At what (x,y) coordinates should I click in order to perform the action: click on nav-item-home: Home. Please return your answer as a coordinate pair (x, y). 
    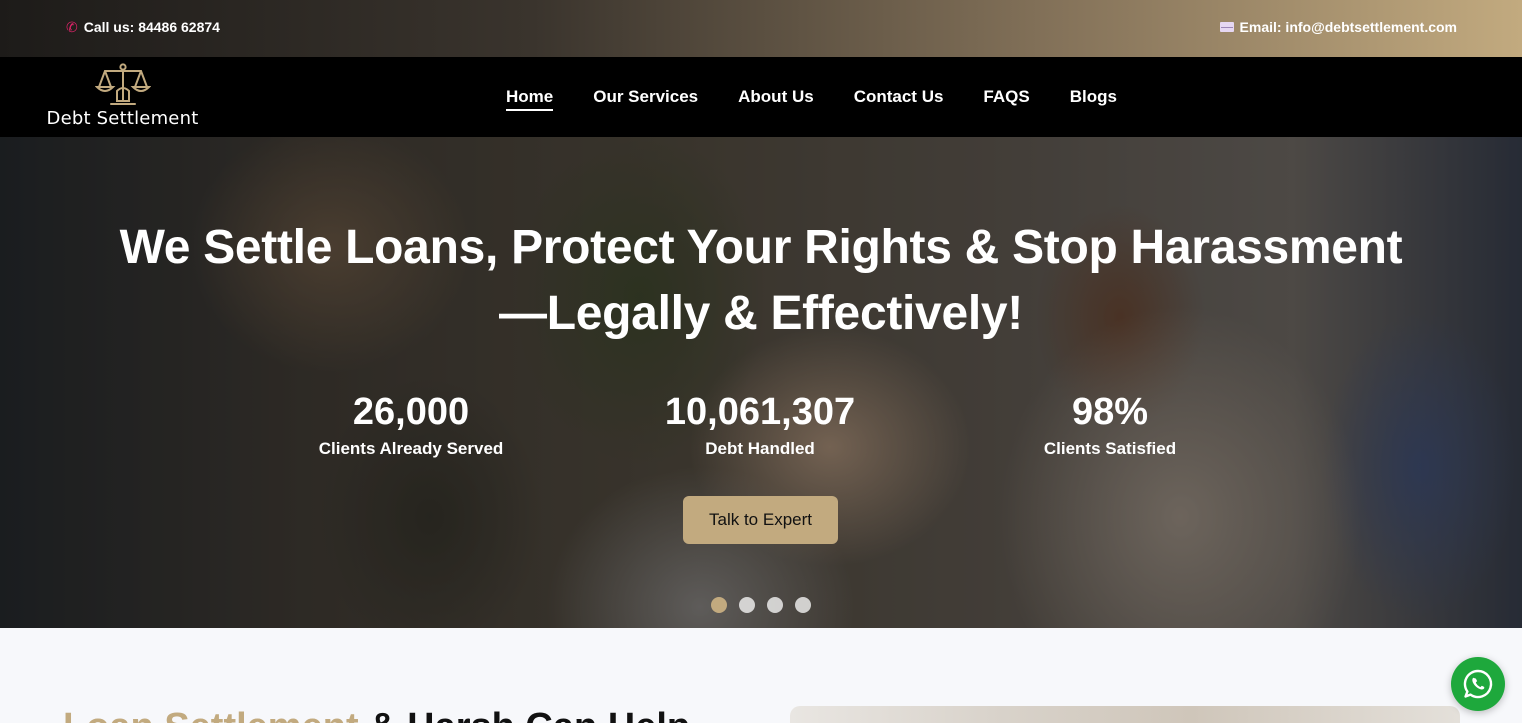
    Looking at the image, I should click on (530, 99).